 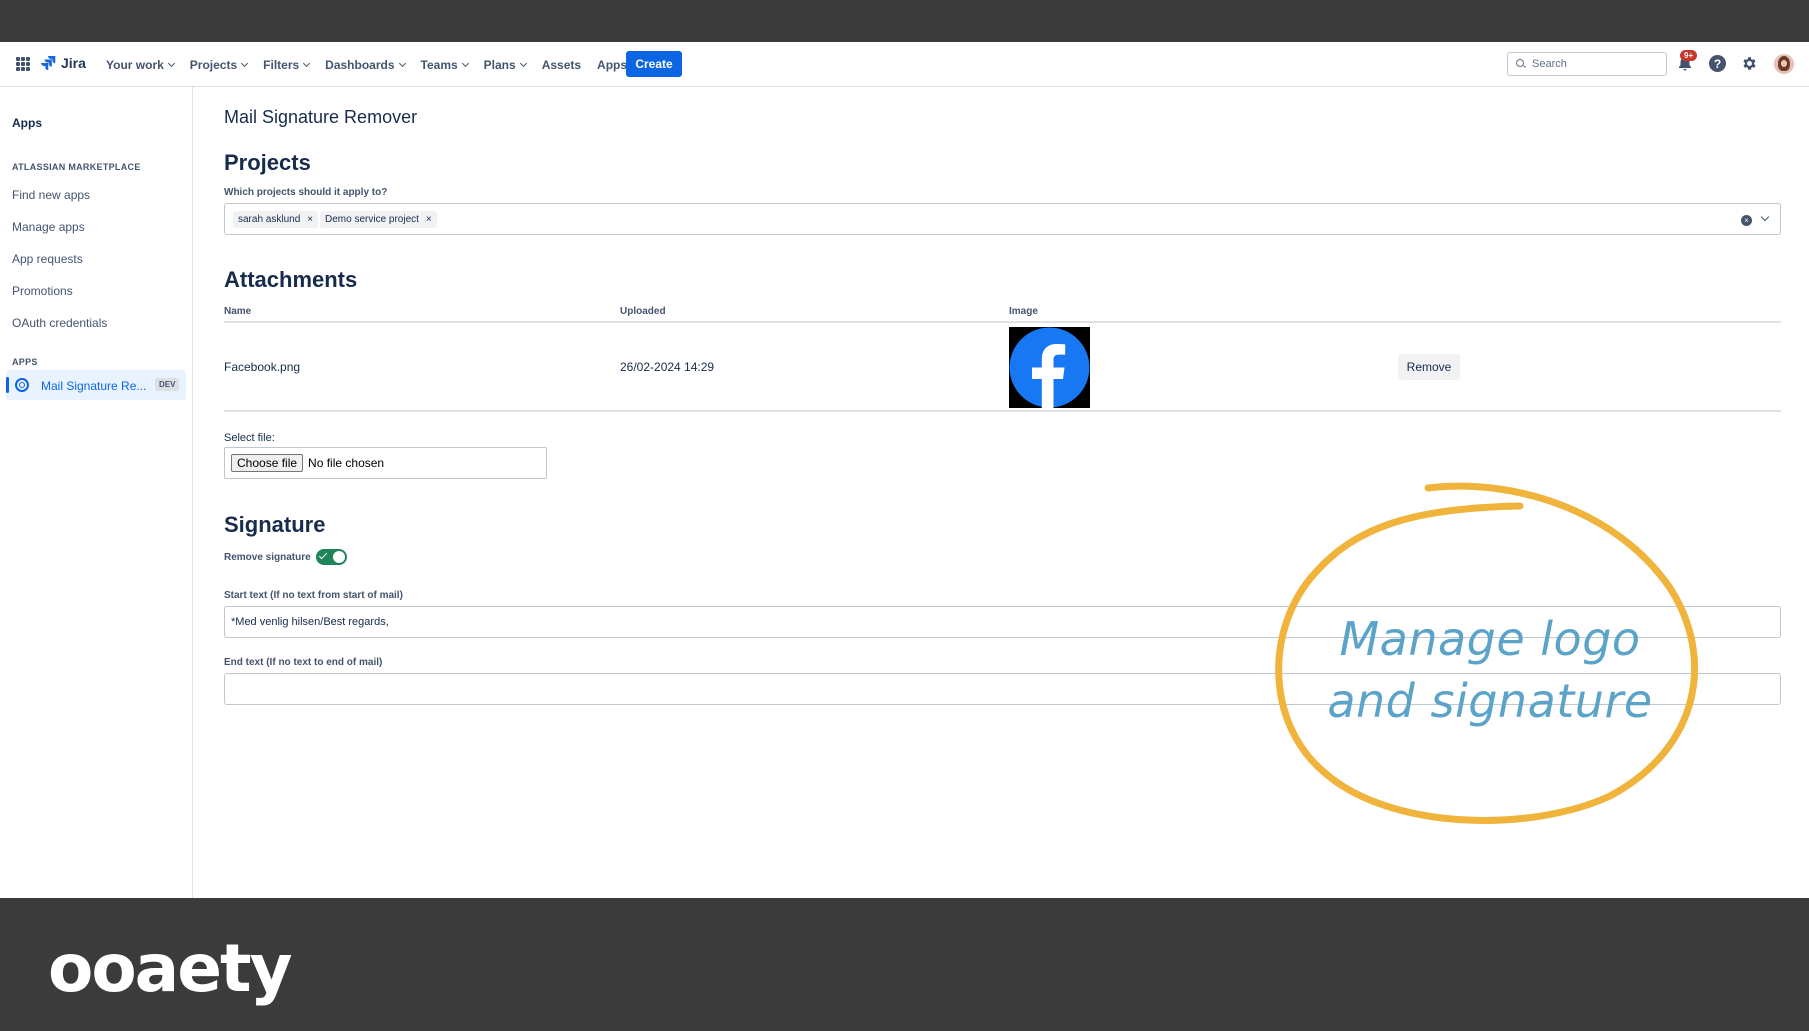 I want to click on search-input: Search, so click(x=1587, y=64).